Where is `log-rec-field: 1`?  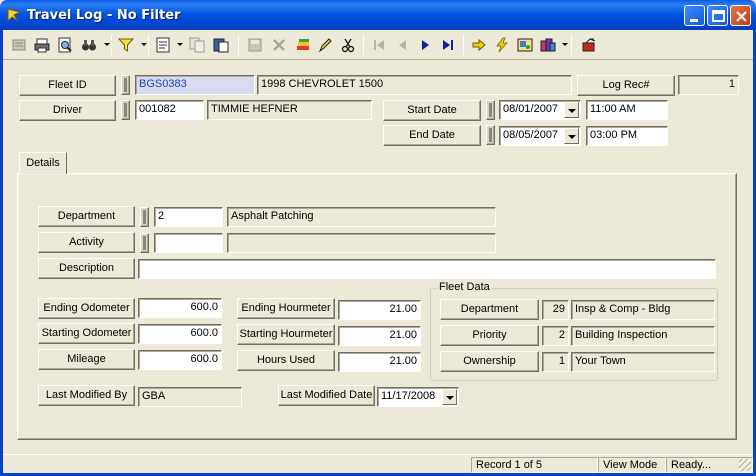 log-rec-field: 1 is located at coordinates (708, 85).